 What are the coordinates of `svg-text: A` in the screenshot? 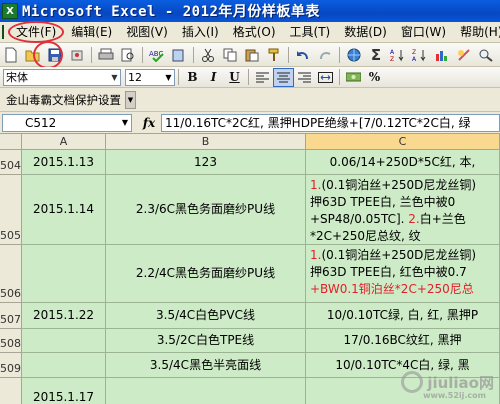 It's located at (414, 59).